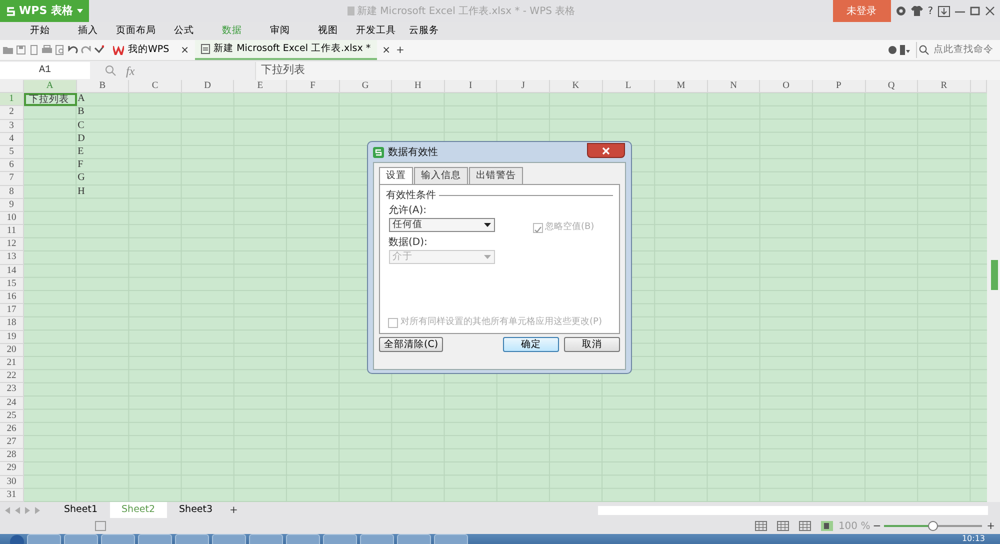 The width and height of the screenshot is (1000, 544). Describe the element at coordinates (12, 482) in the screenshot. I see `row-header: 30` at that location.